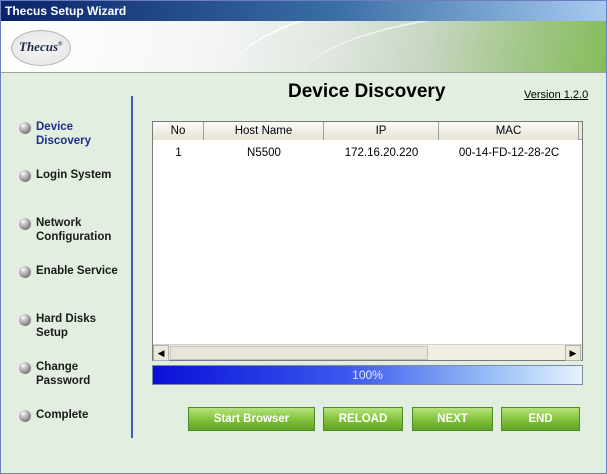 The image size is (607, 474). What do you see at coordinates (303, 47) in the screenshot?
I see `banner: Thecus®` at bounding box center [303, 47].